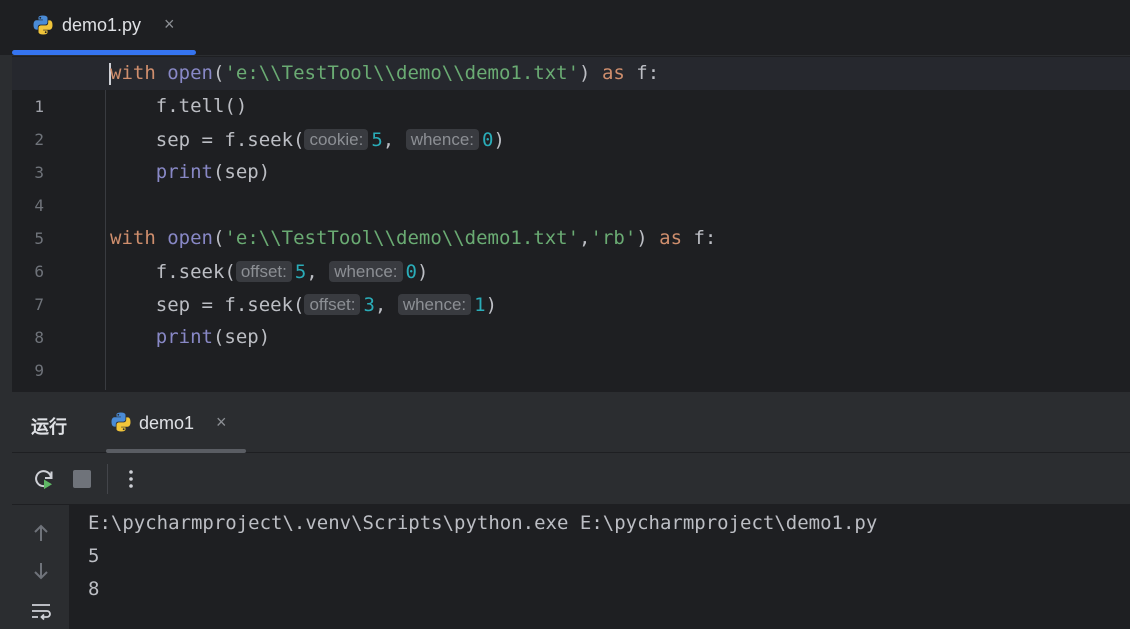 This screenshot has height=629, width=1130. What do you see at coordinates (44, 479) in the screenshot?
I see `rerun-icon` at bounding box center [44, 479].